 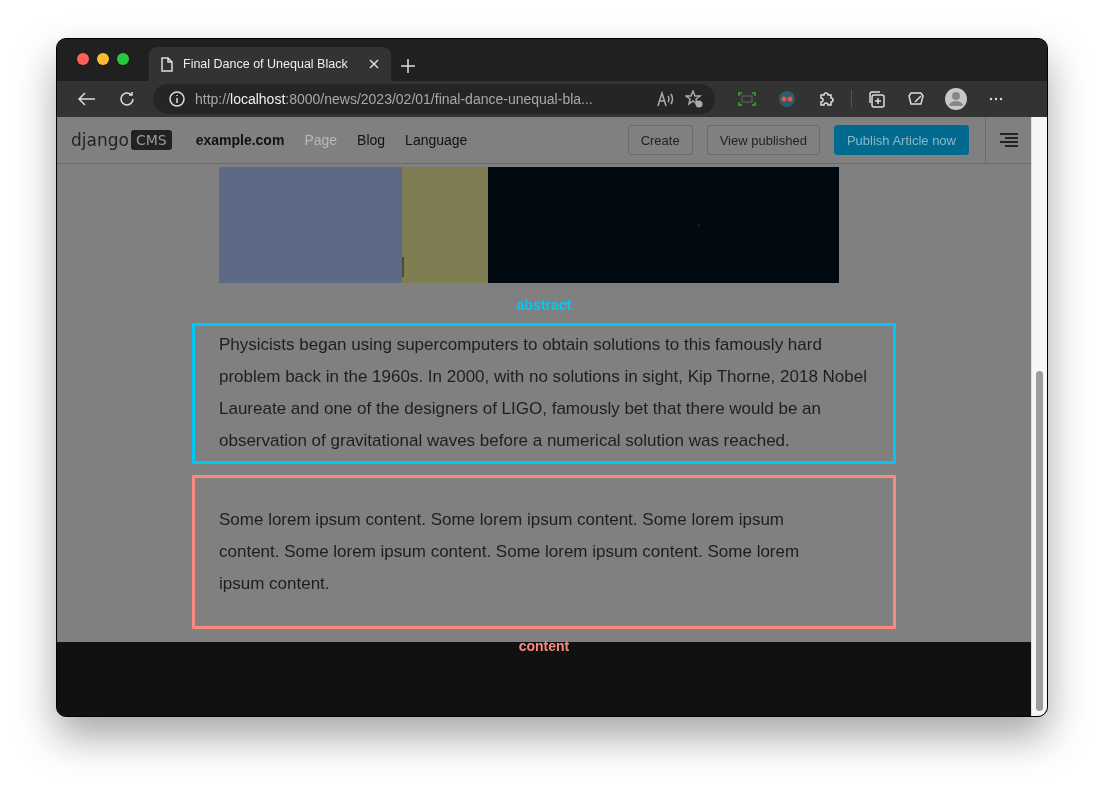 I want to click on collections-icon, so click(x=876, y=99).